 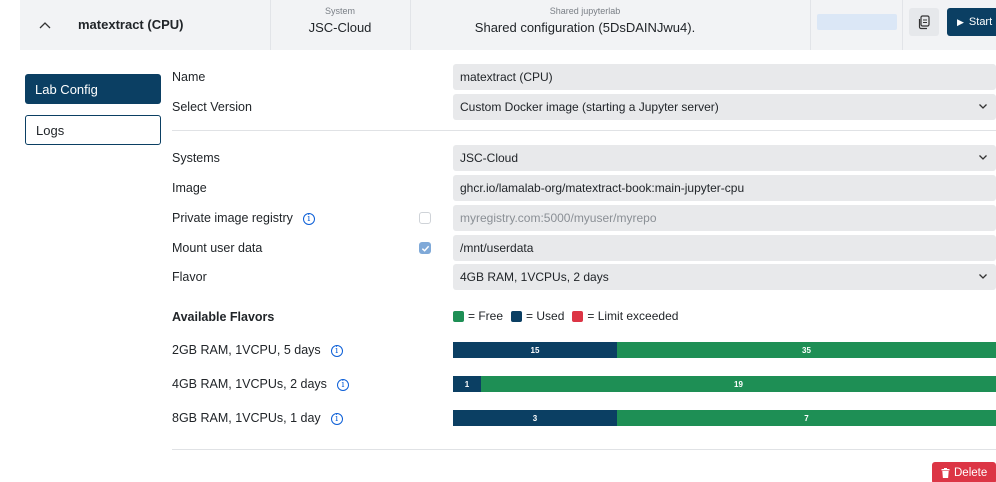 What do you see at coordinates (724, 77) in the screenshot?
I see `name-field: matextract (CPU)` at bounding box center [724, 77].